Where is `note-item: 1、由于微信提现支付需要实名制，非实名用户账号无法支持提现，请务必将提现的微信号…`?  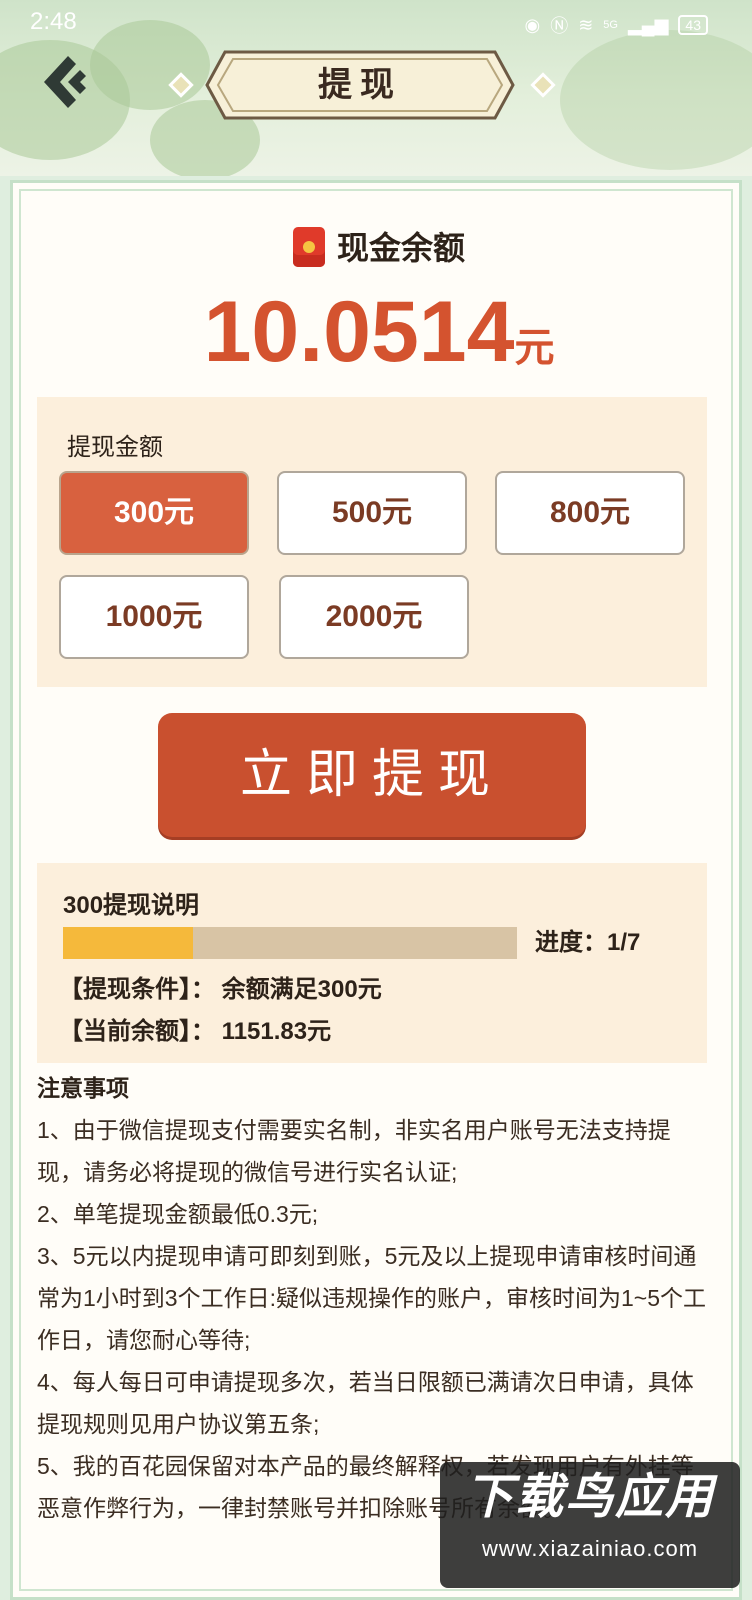
note-item: 1、由于微信提现支付需要实名制，非实名用户账号无法支持提现，请务必将提现的微信号… is located at coordinates (354, 1151).